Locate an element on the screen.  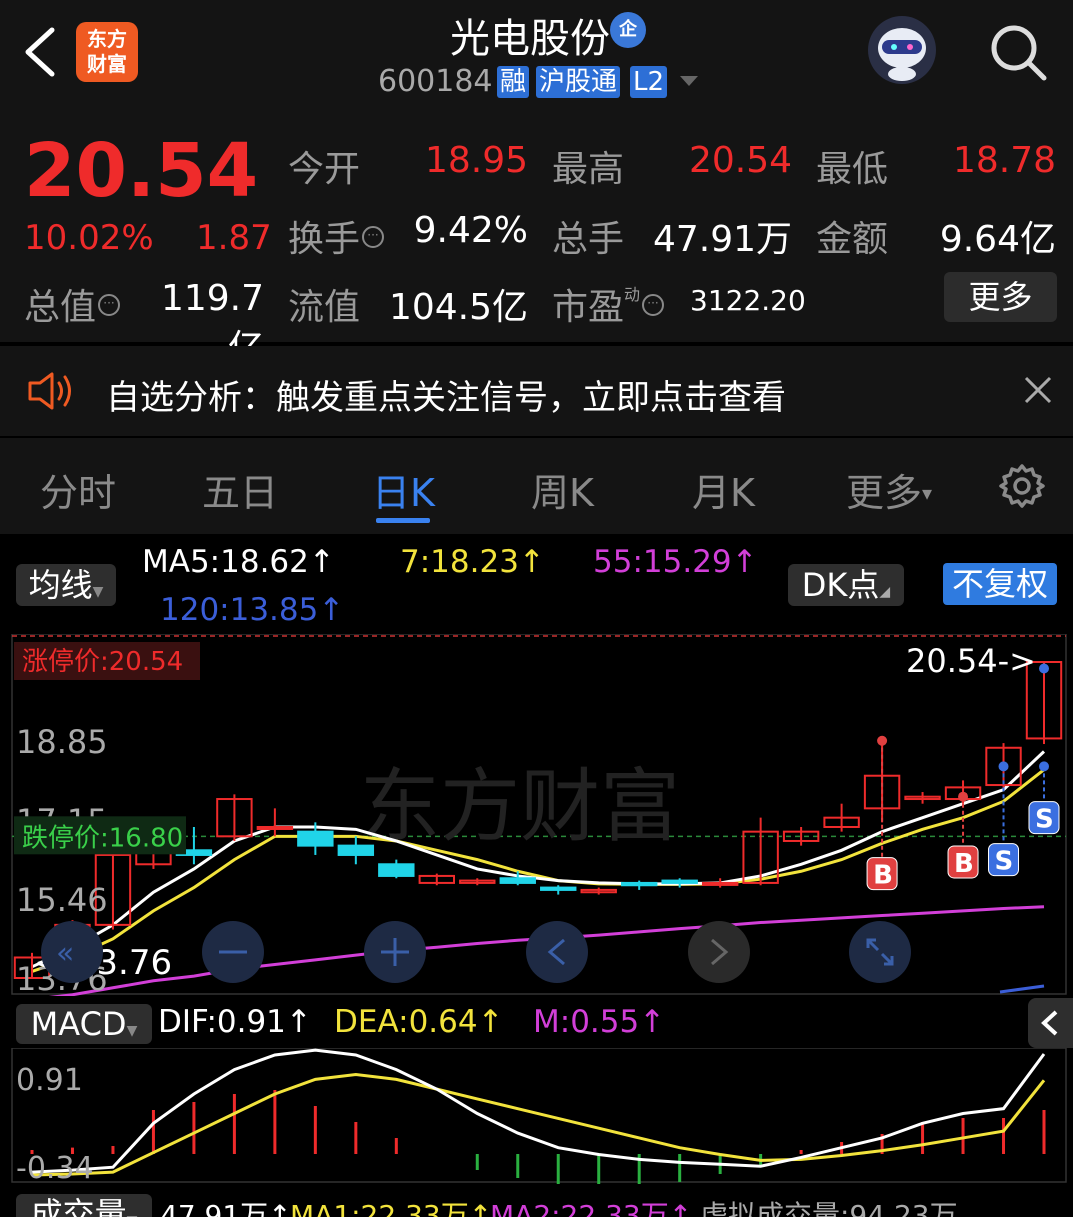
tab-weekly-k: 周K is located at coordinates (562, 489).